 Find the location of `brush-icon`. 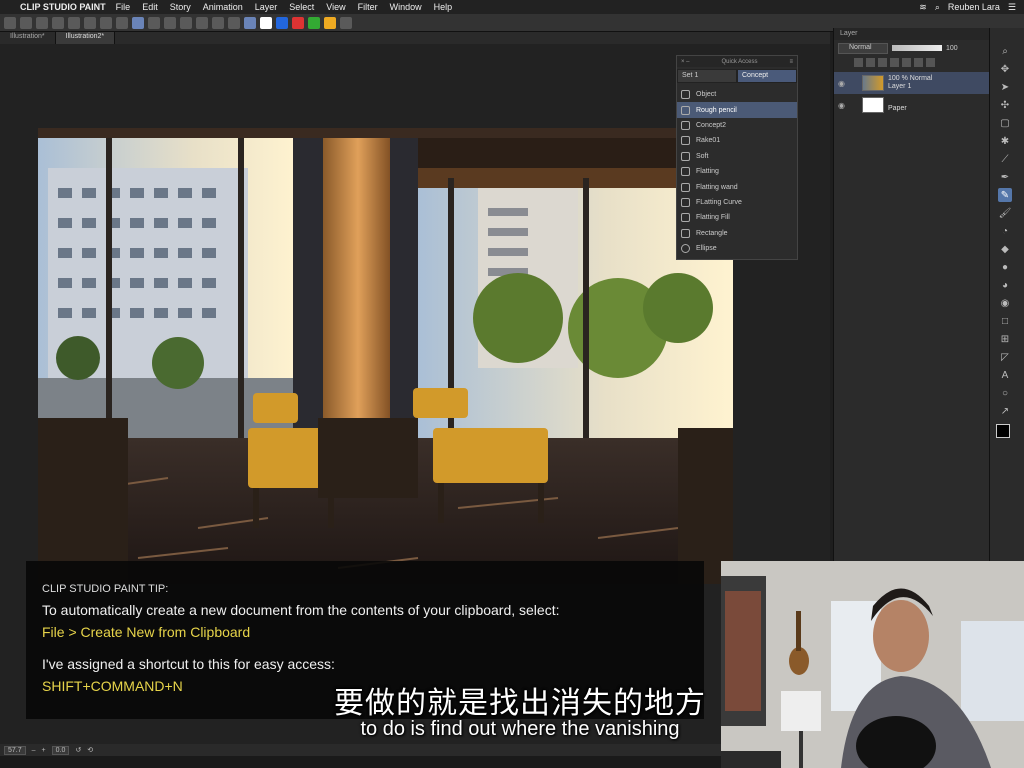

brush-icon is located at coordinates (685, 141).